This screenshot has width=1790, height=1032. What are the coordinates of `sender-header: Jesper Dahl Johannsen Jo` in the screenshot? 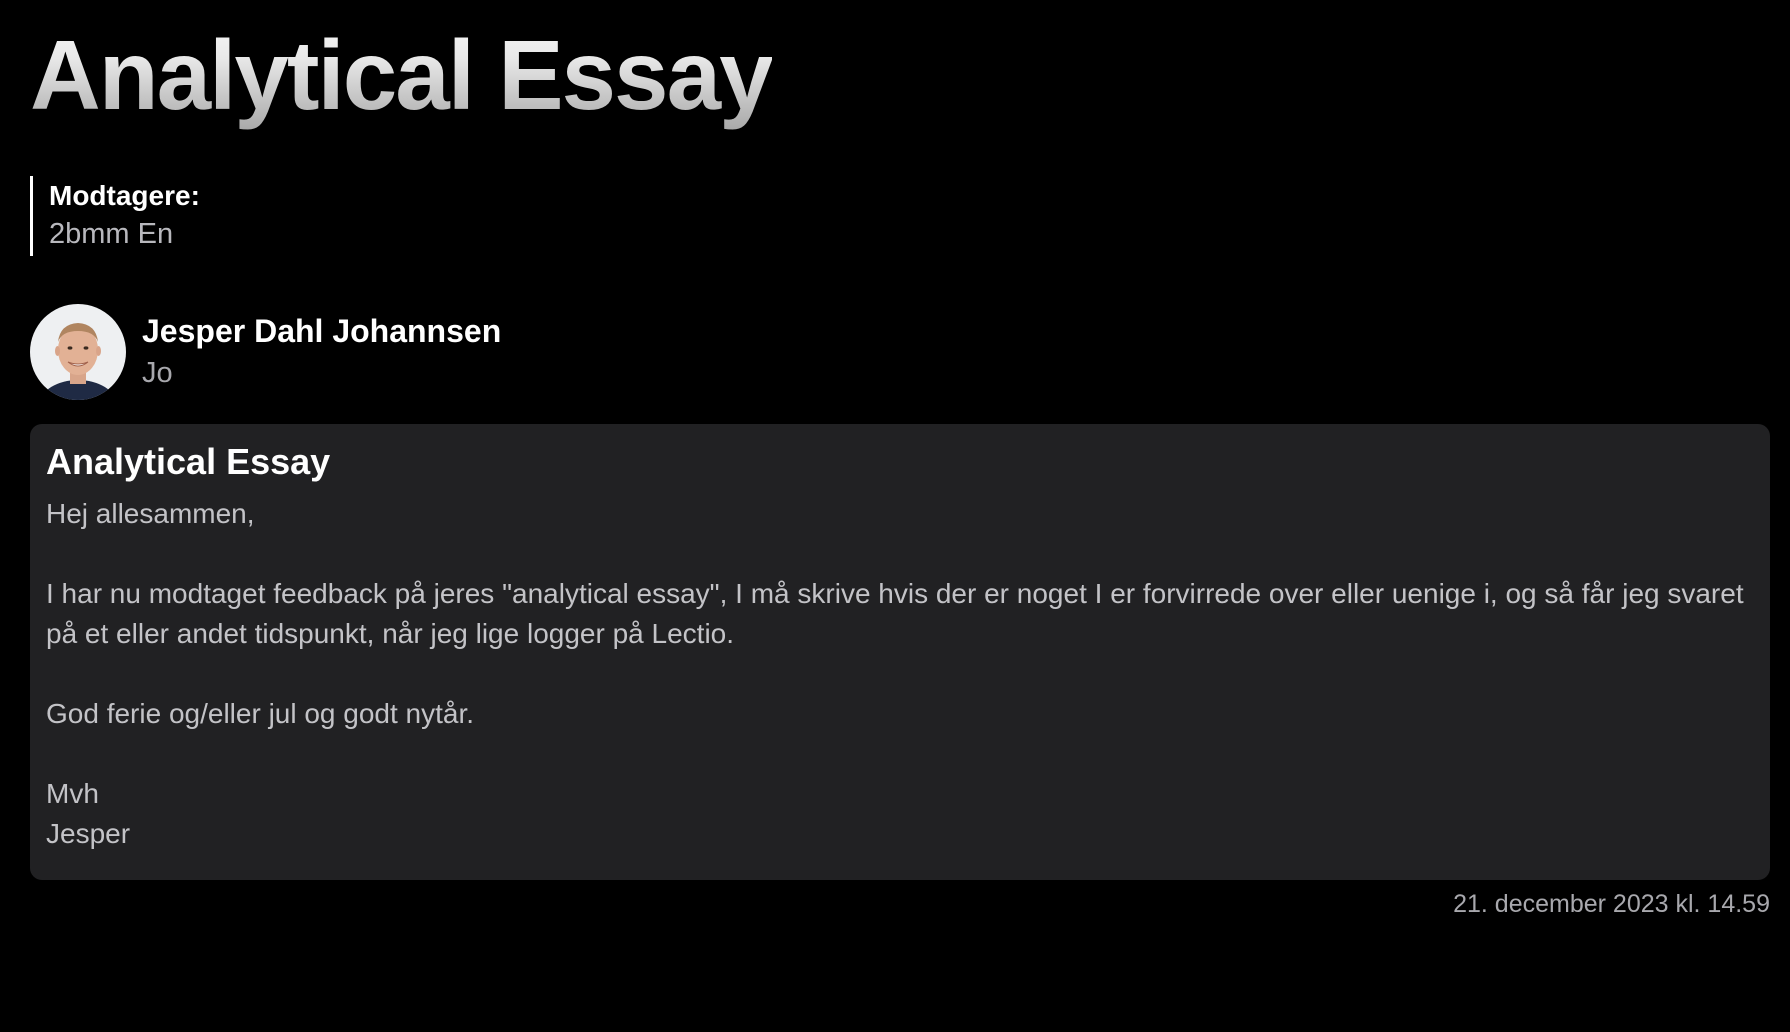 It's located at (265, 352).